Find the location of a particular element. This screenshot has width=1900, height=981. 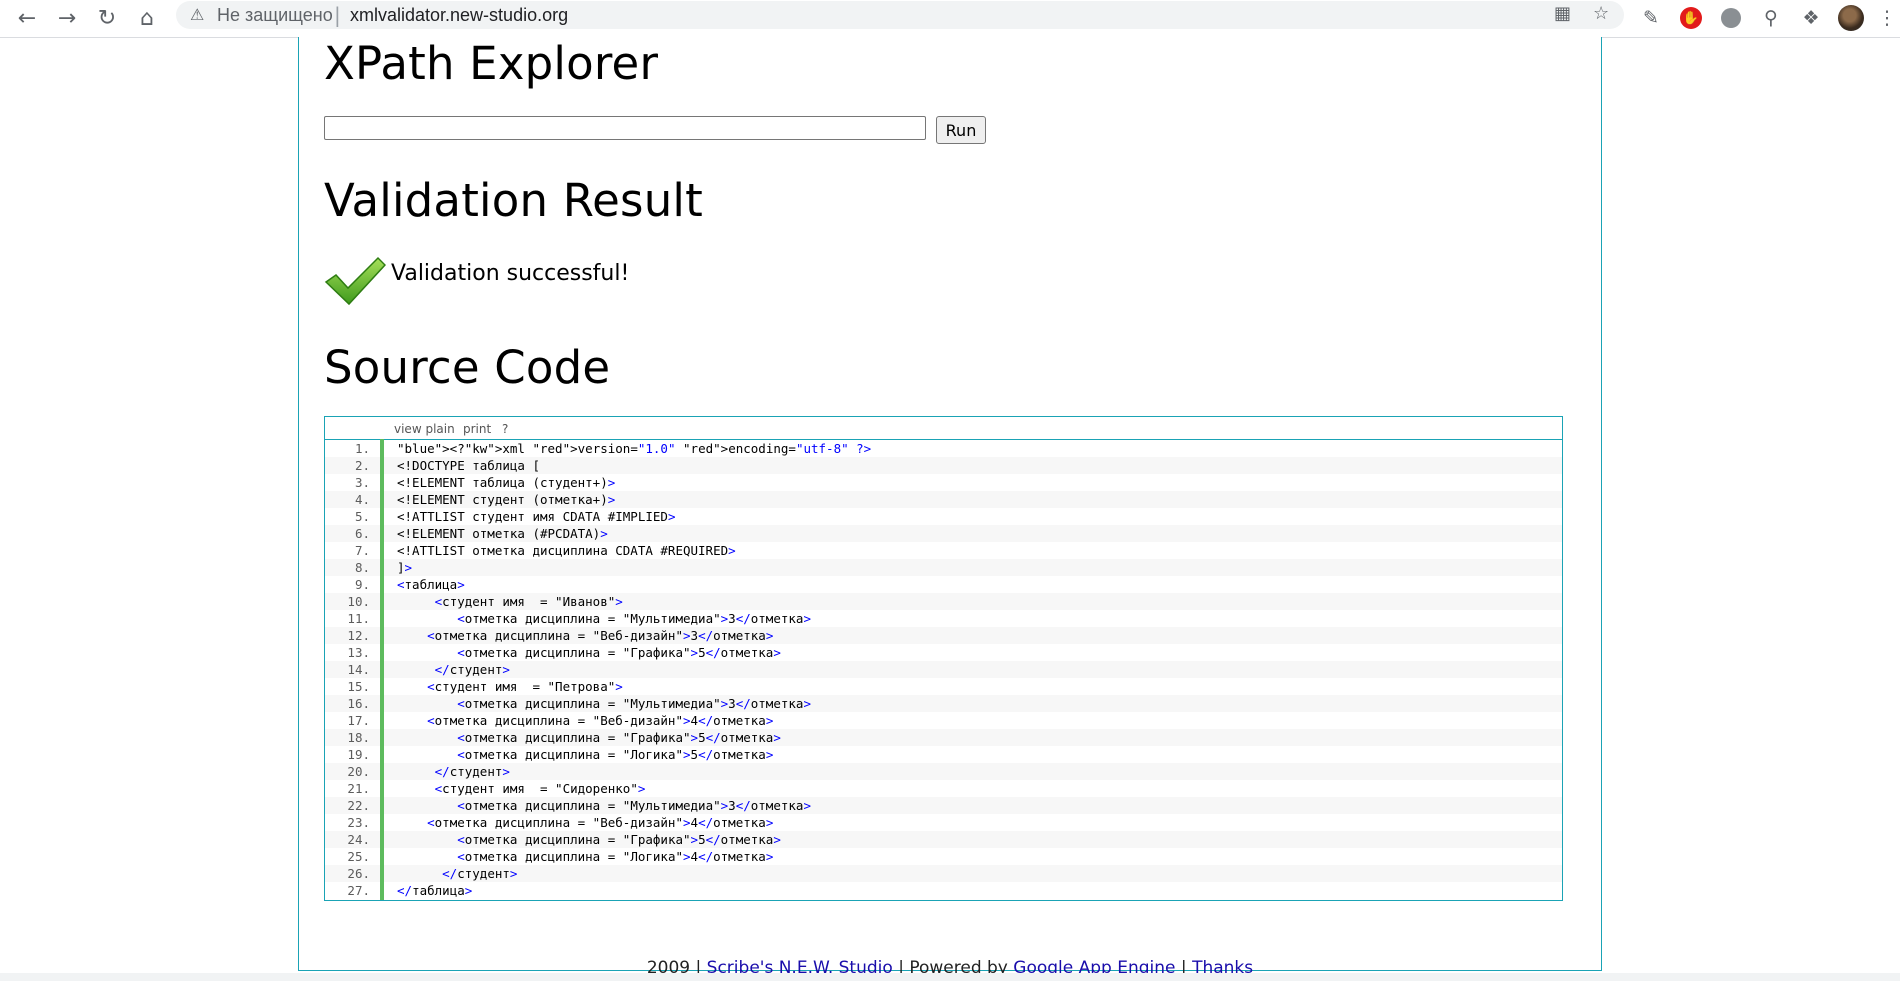

line-number: 5. is located at coordinates (362, 516).